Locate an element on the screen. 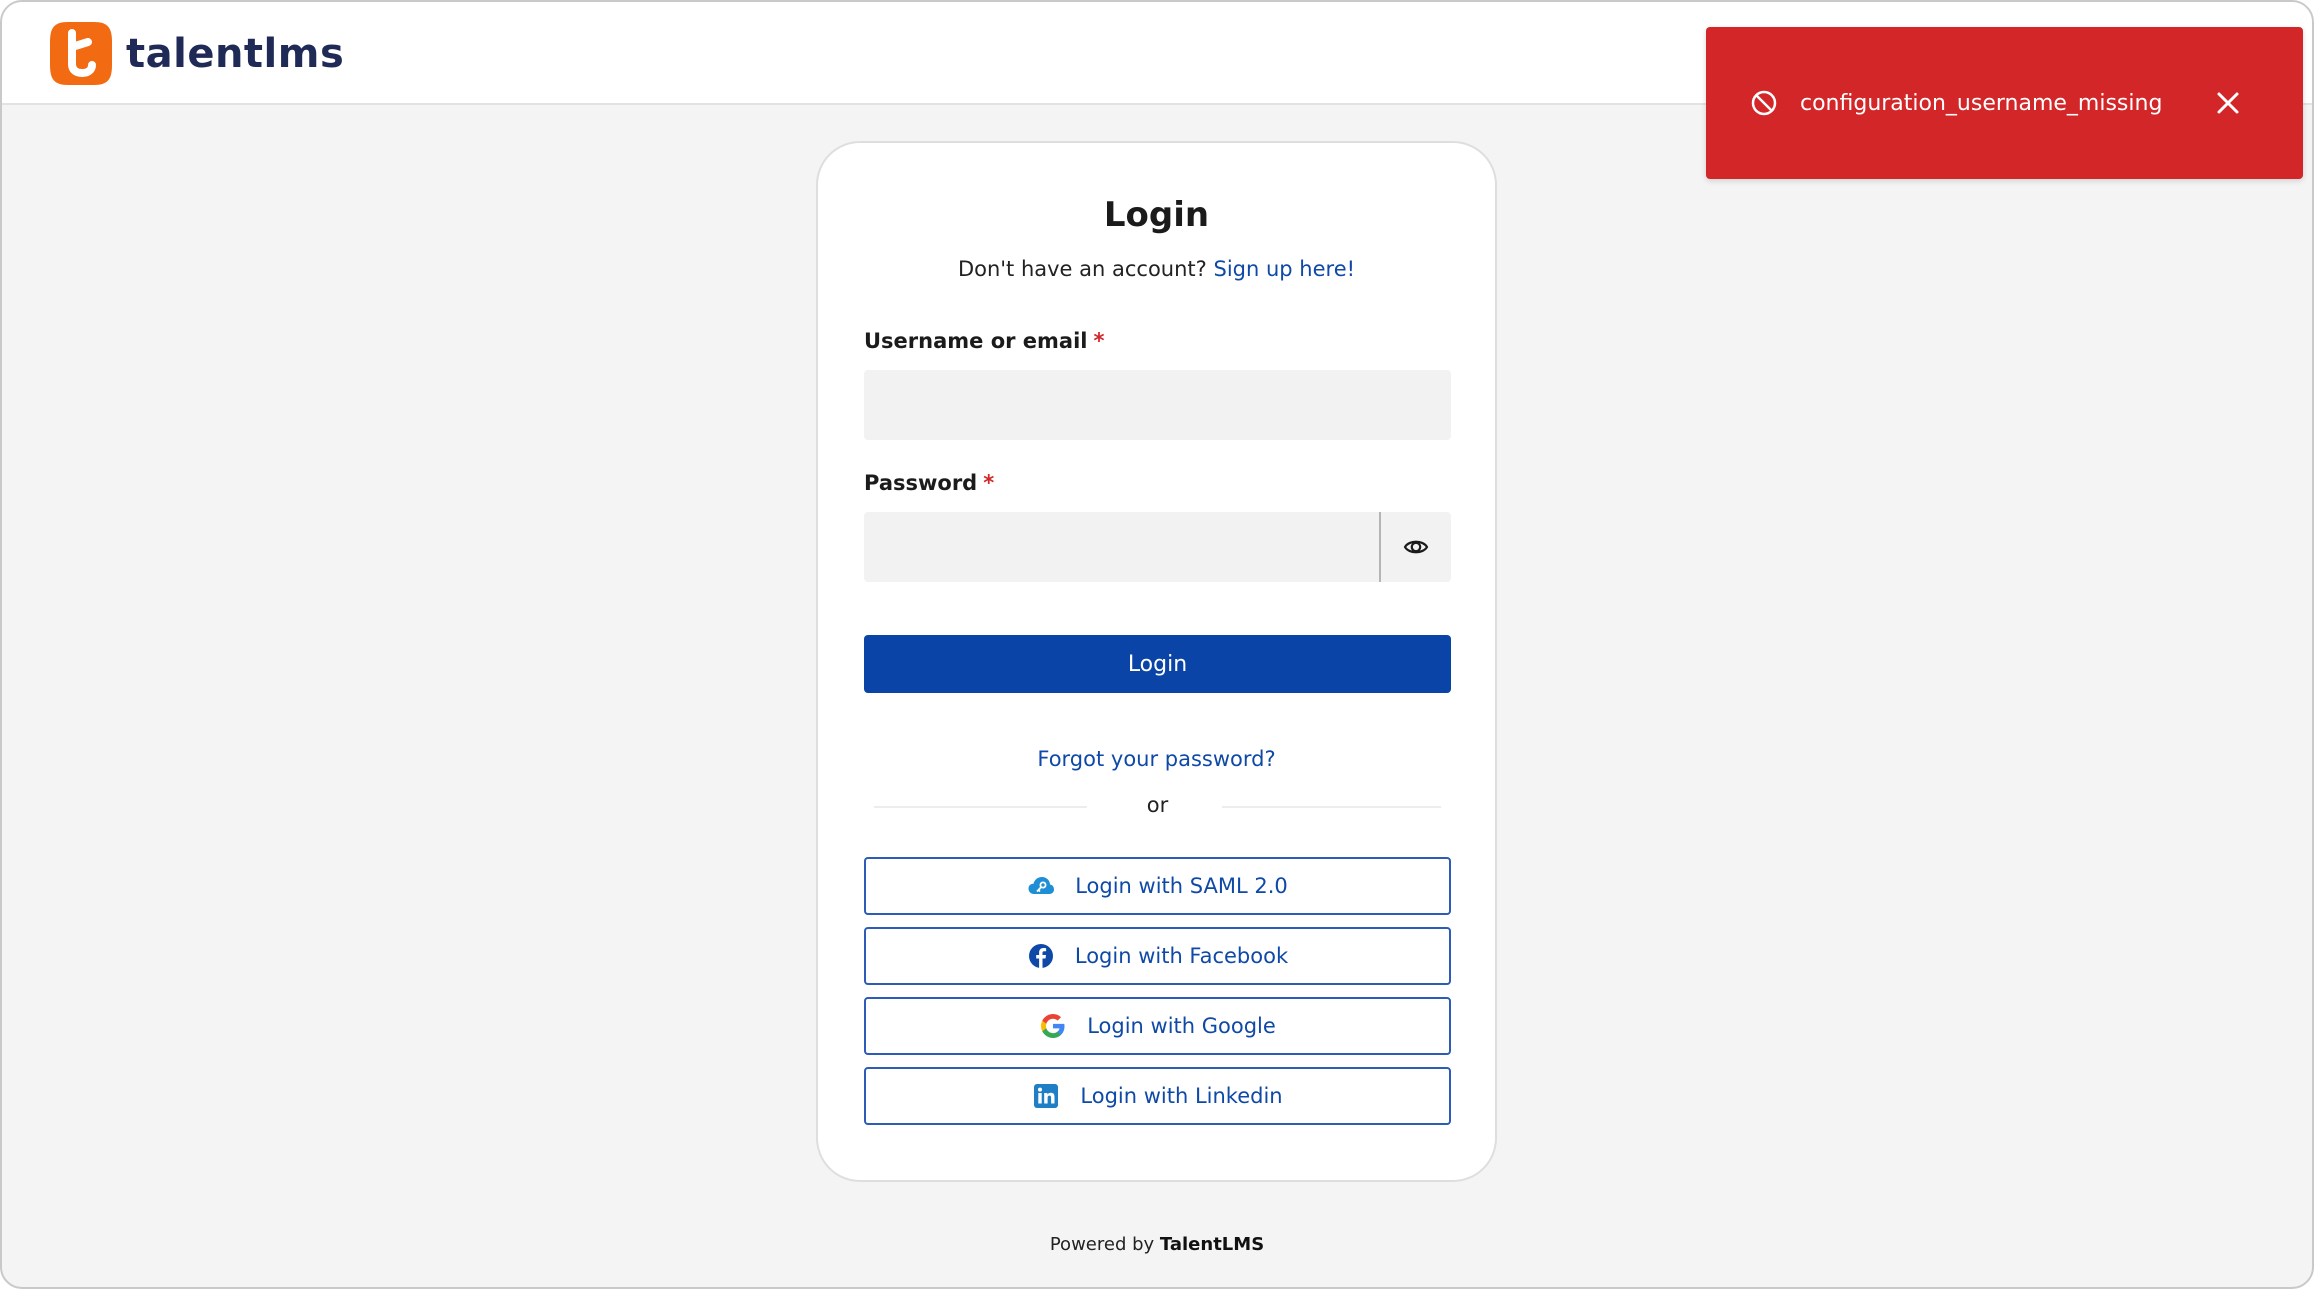 Image resolution: width=2314 pixels, height=1289 pixels. sso-label: Login with Facebook is located at coordinates (1181, 956).